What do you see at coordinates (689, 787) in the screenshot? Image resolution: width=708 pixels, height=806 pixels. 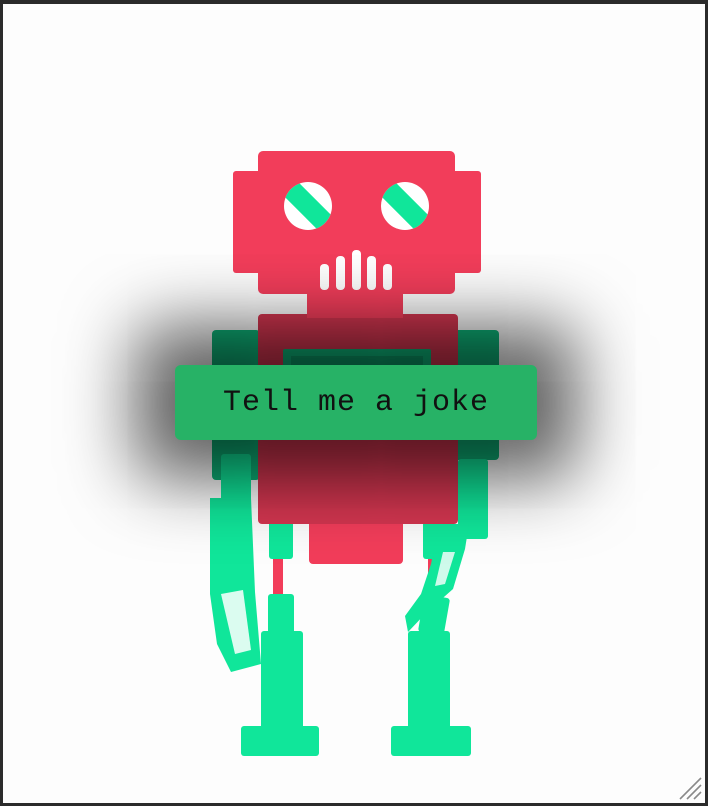 I see `resize-grip-icon` at bounding box center [689, 787].